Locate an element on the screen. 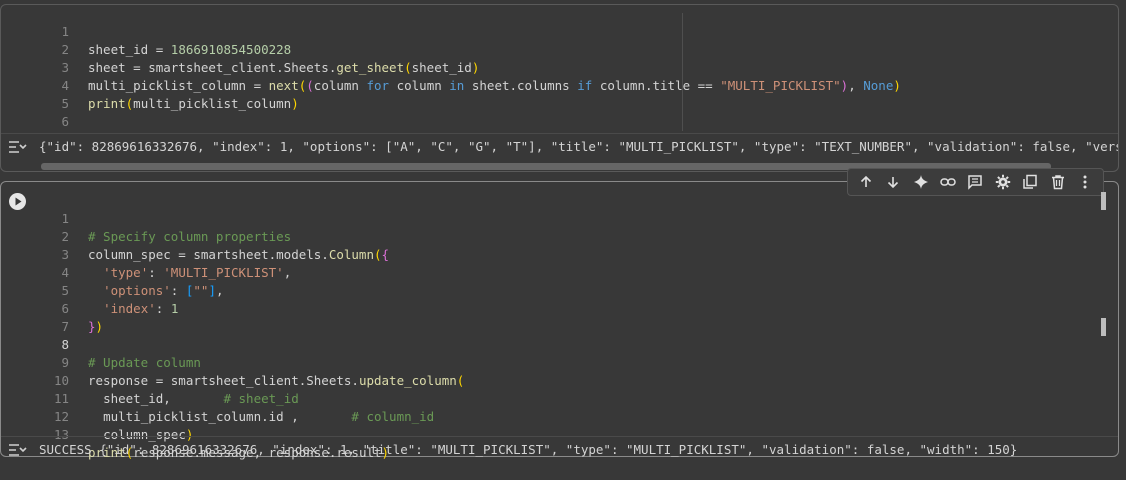  gear-icon is located at coordinates (1003, 182).